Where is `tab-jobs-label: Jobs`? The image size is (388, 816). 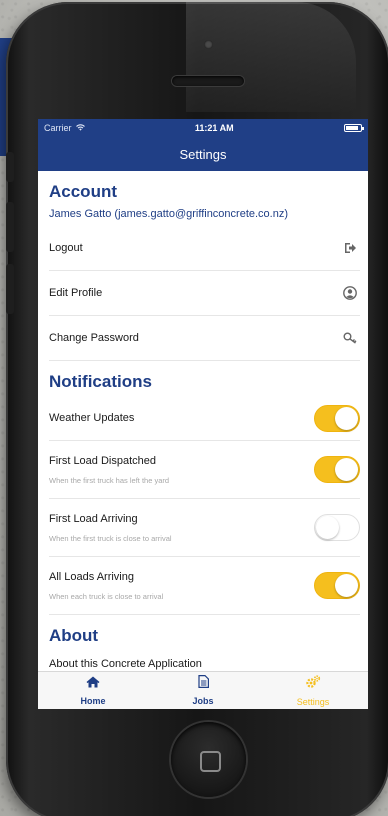
tab-jobs-label: Jobs is located at coordinates (203, 701).